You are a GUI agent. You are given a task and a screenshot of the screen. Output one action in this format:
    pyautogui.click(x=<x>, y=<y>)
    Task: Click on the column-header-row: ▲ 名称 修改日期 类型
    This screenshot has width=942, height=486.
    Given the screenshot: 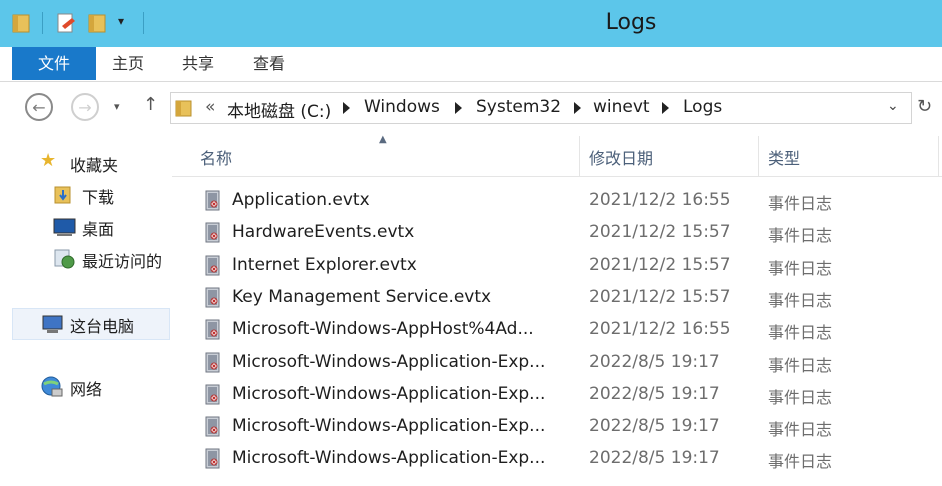 What is the action you would take?
    pyautogui.click(x=557, y=155)
    